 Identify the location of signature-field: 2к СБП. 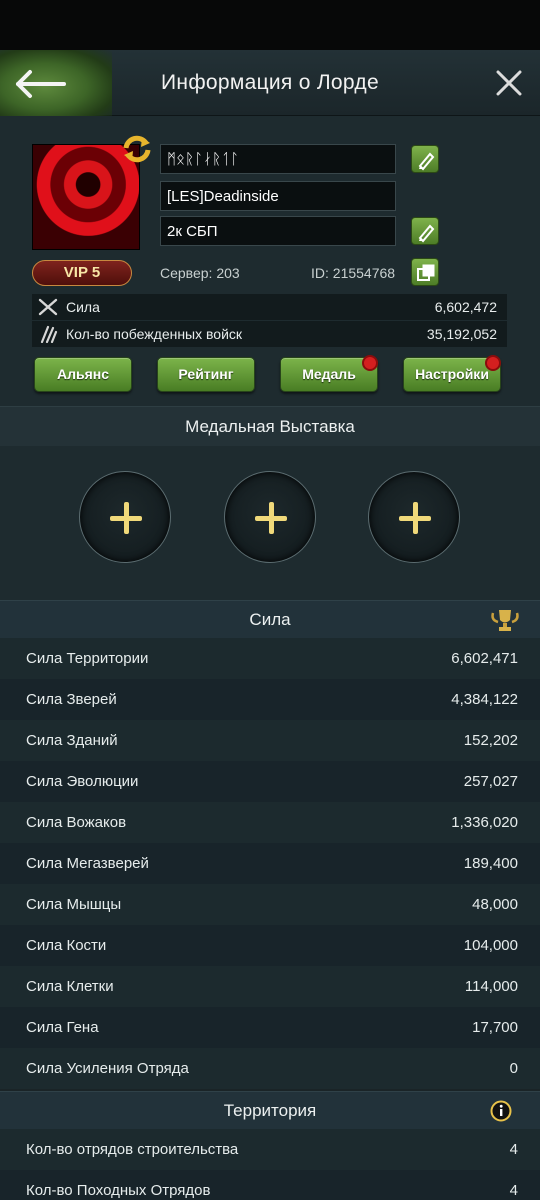
(278, 231).